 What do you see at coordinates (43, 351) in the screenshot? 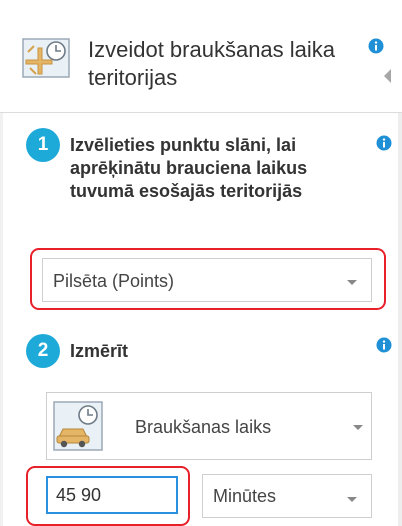
I see `step-2-badge: 2` at bounding box center [43, 351].